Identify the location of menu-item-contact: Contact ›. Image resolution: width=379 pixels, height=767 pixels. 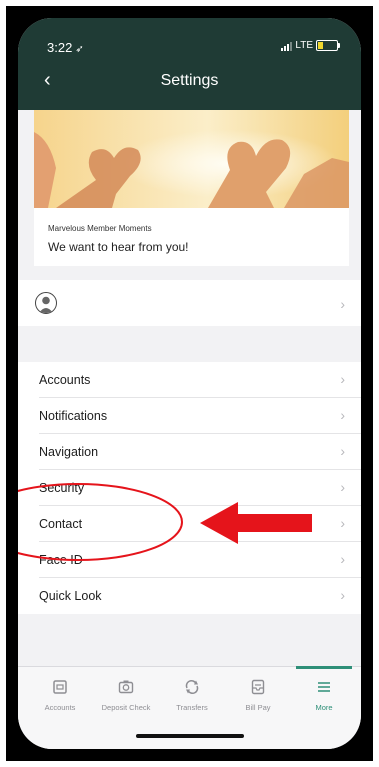
(189, 524).